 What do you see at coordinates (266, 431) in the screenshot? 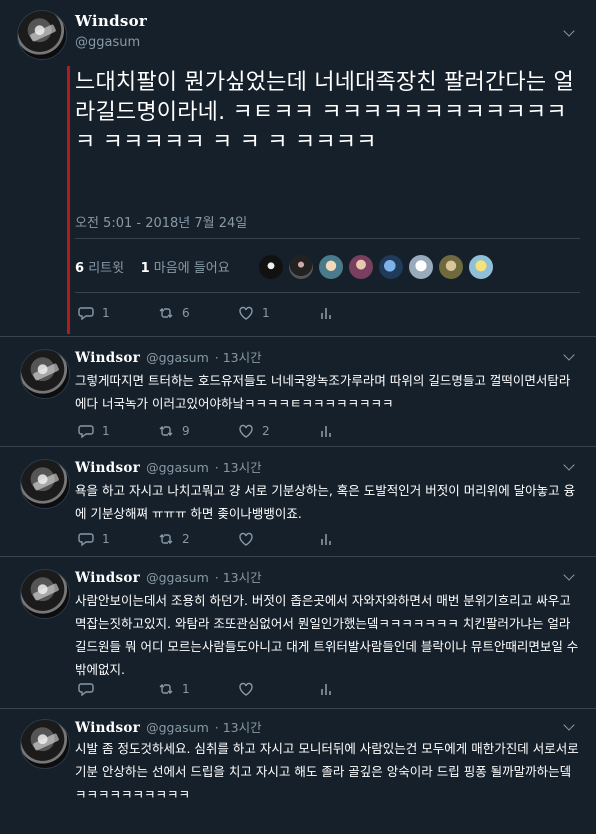
I see `like-count: 2` at bounding box center [266, 431].